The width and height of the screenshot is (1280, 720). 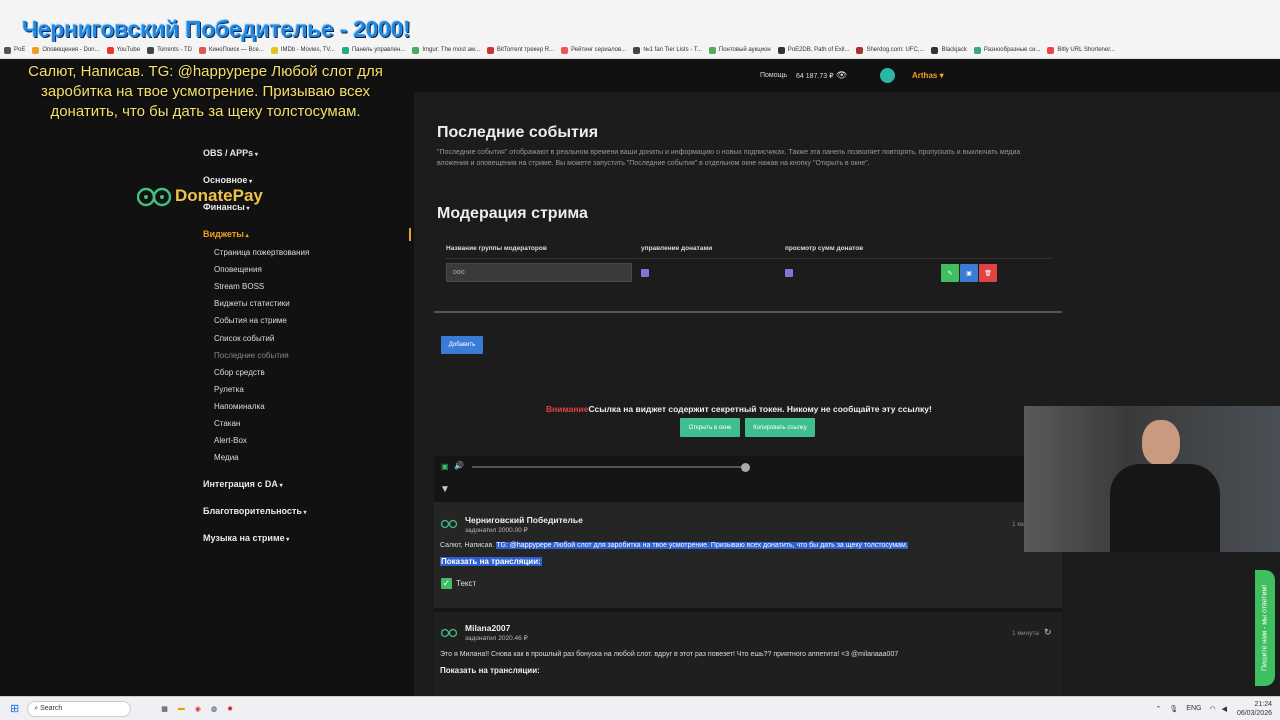 What do you see at coordinates (255, 511) in the screenshot?
I see `nav-section-charity: Благотворительность ▾` at bounding box center [255, 511].